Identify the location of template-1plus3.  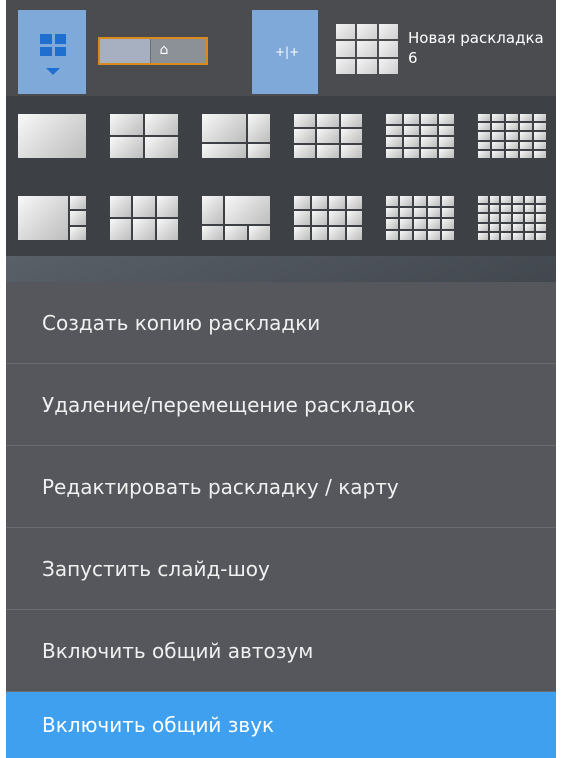
(52, 218).